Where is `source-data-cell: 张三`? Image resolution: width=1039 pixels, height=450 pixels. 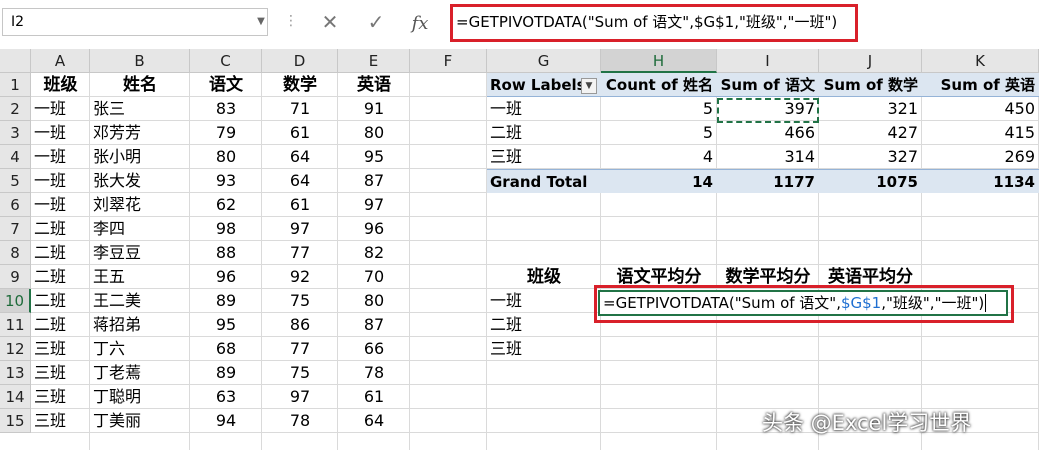
source-data-cell: 张三 is located at coordinates (140, 109).